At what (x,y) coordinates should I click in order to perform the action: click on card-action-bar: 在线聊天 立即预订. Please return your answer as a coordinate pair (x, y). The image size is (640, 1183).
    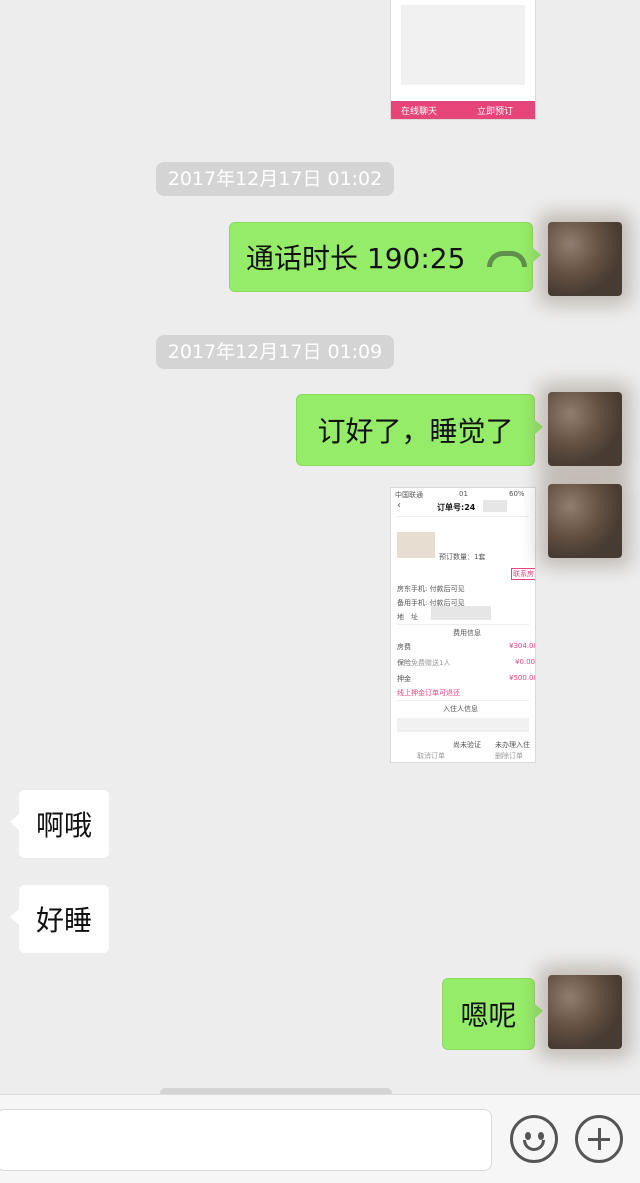
    Looking at the image, I should click on (463, 110).